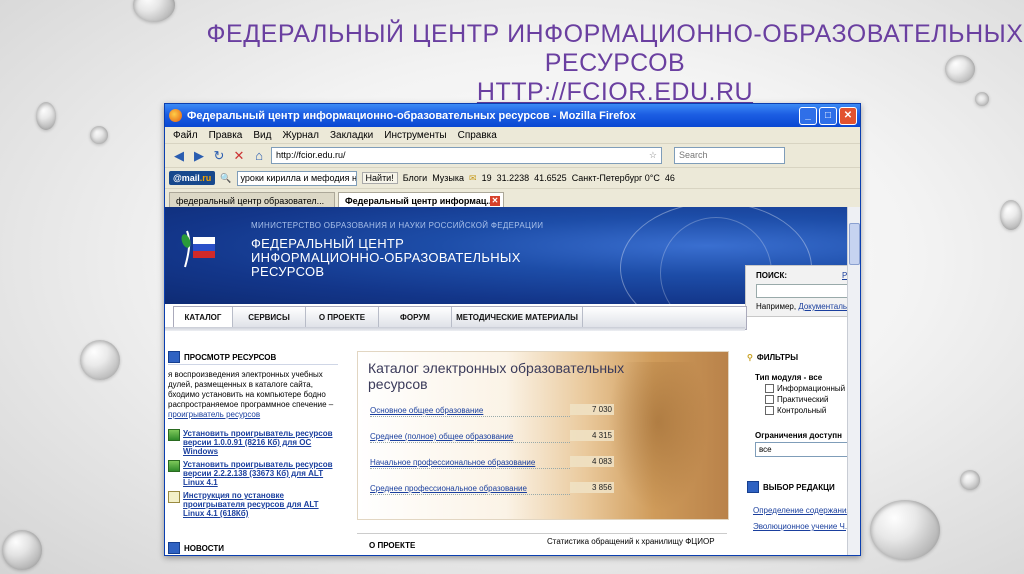 Image resolution: width=1024 pixels, height=574 pixels. What do you see at coordinates (807, 410) in the screenshot?
I see `filter-option: Контрольный` at bounding box center [807, 410].